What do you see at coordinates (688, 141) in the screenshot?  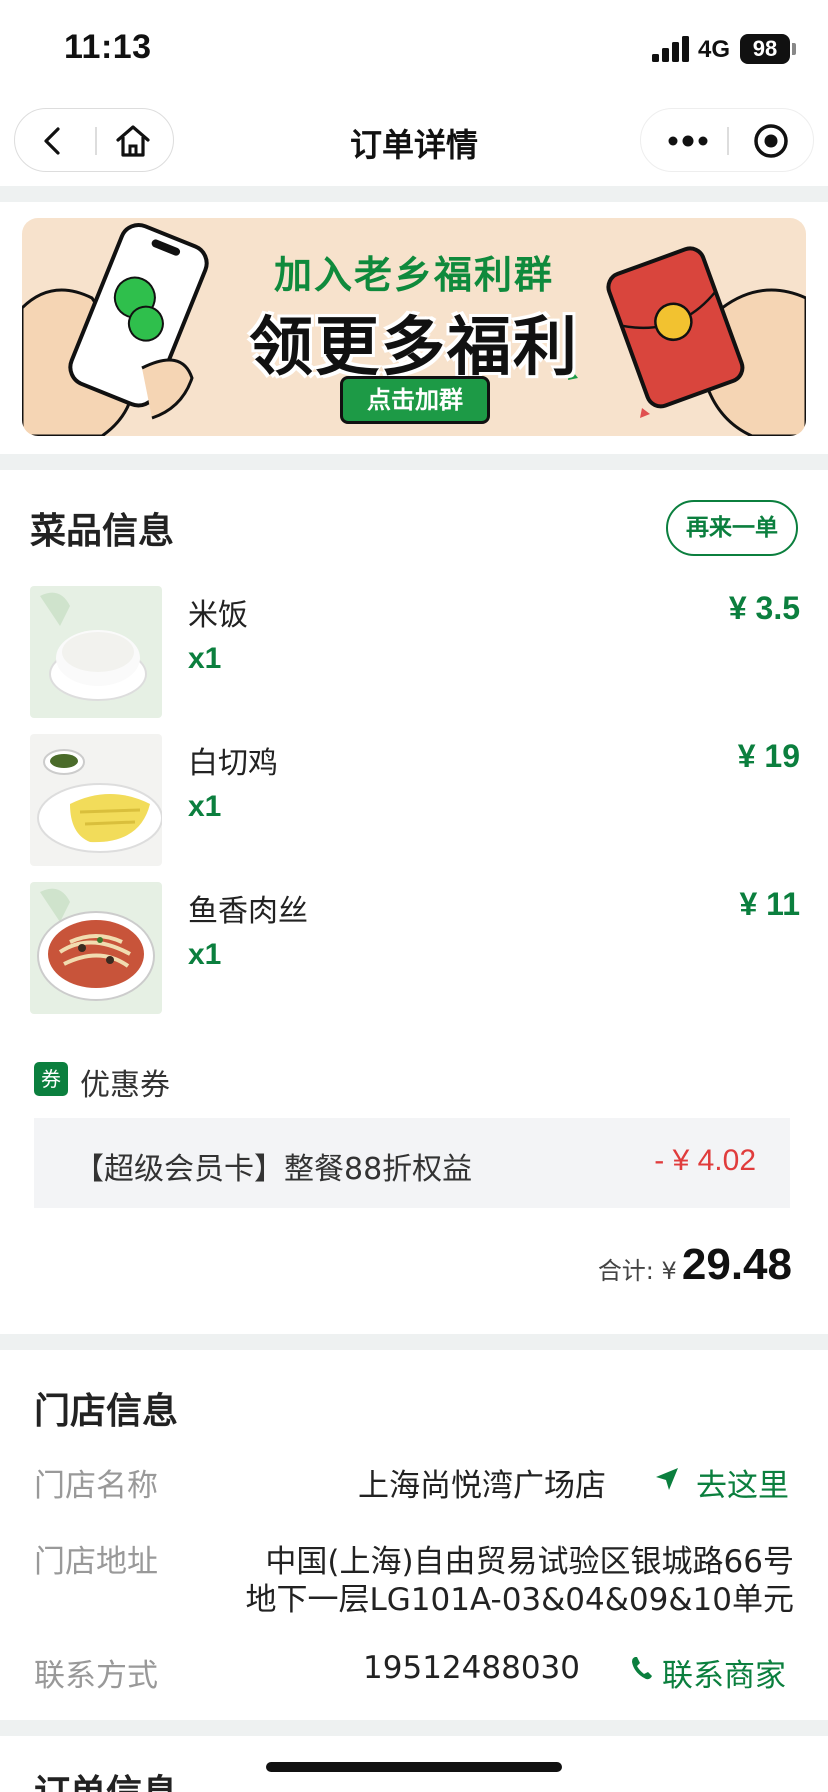 I see `more-icon` at bounding box center [688, 141].